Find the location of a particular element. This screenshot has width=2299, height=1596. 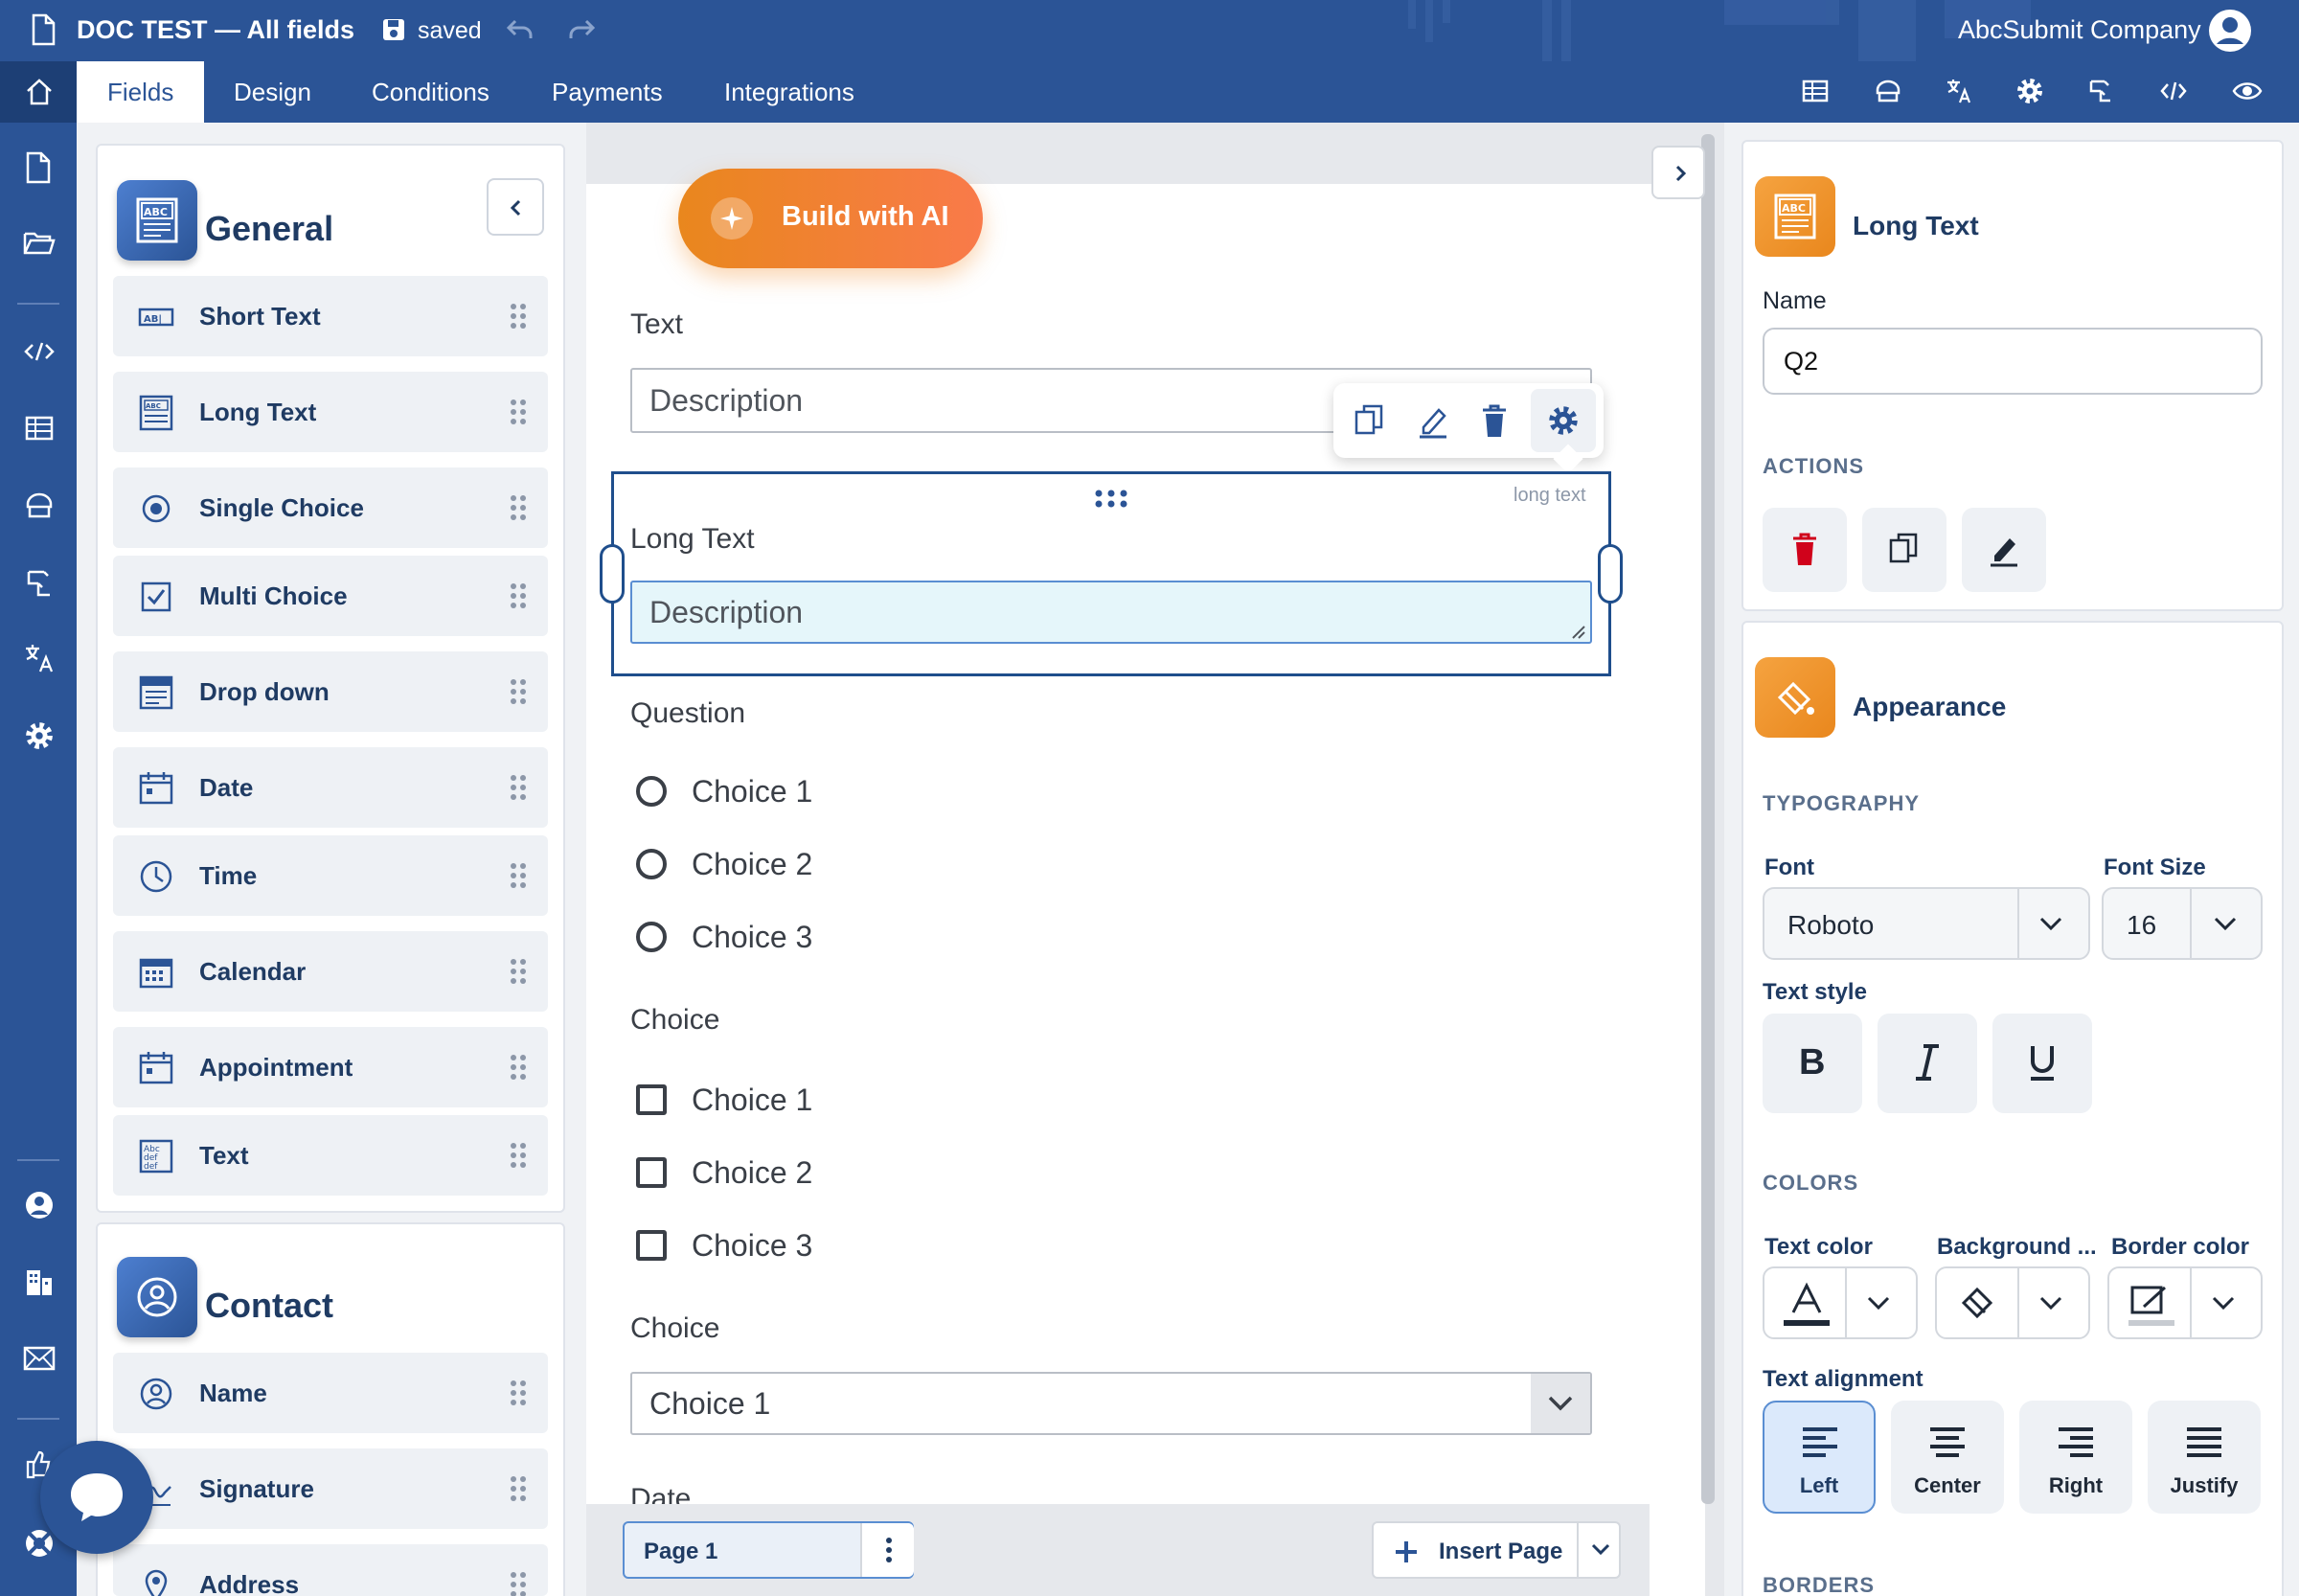

field-short-text: AB| Short Text is located at coordinates (330, 316).